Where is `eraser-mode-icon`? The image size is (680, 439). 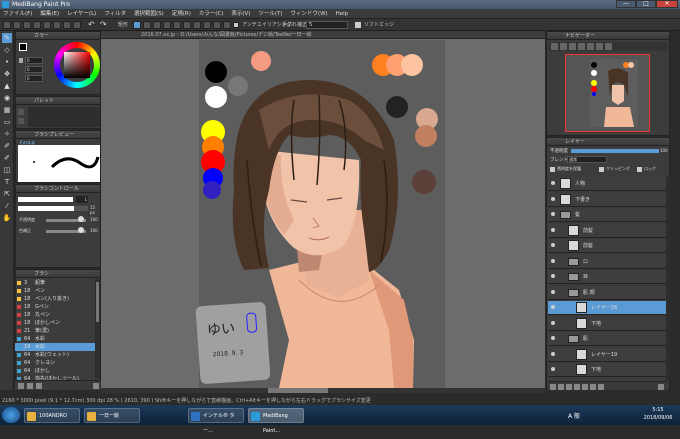
eraser-mode-icon is located at coordinates (167, 25).